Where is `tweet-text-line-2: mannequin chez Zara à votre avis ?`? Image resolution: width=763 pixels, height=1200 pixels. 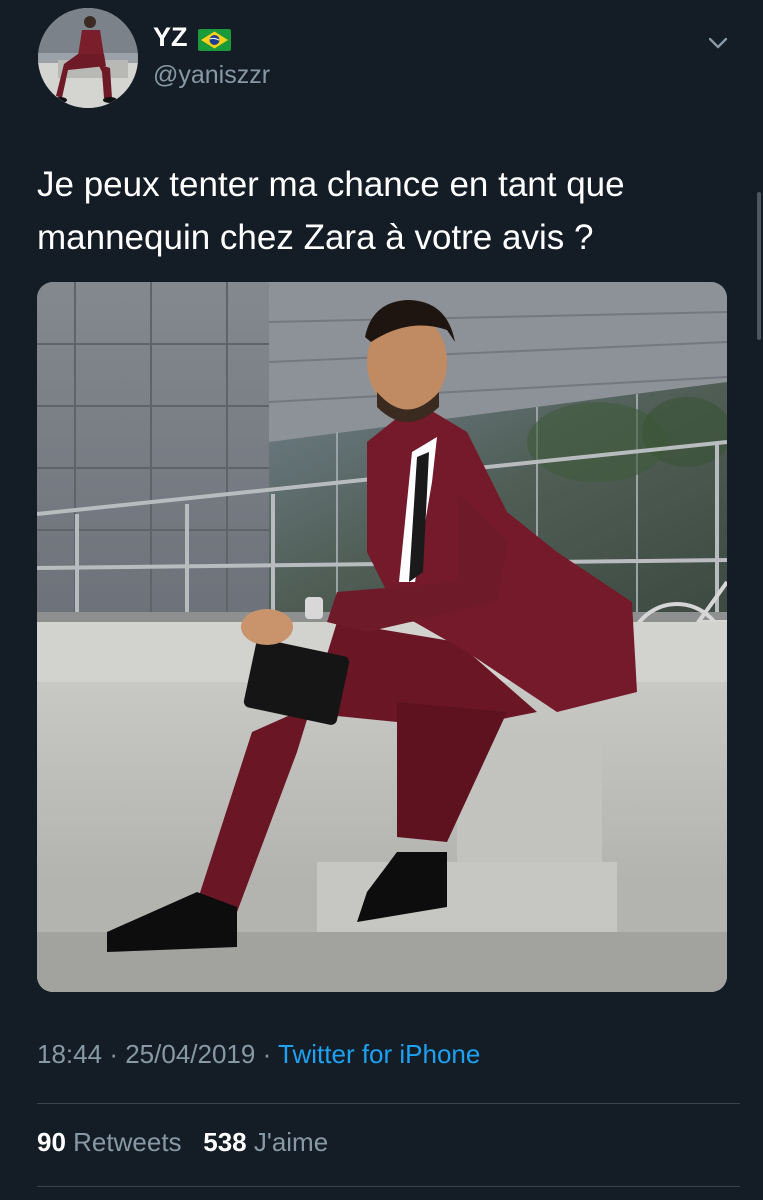 tweet-text-line-2: mannequin chez Zara à votre avis ? is located at coordinates (315, 237).